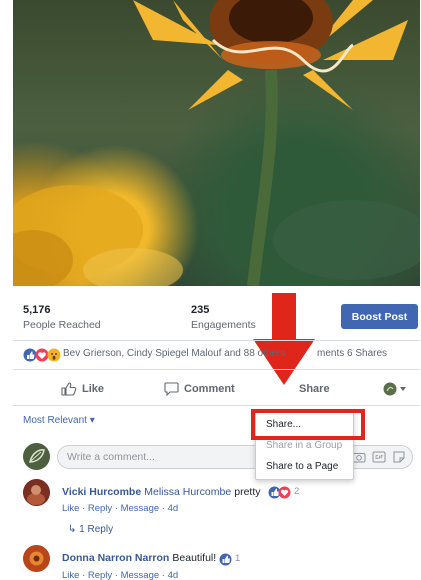 The image size is (421, 580). I want to click on reaction-count: 1, so click(237, 558).